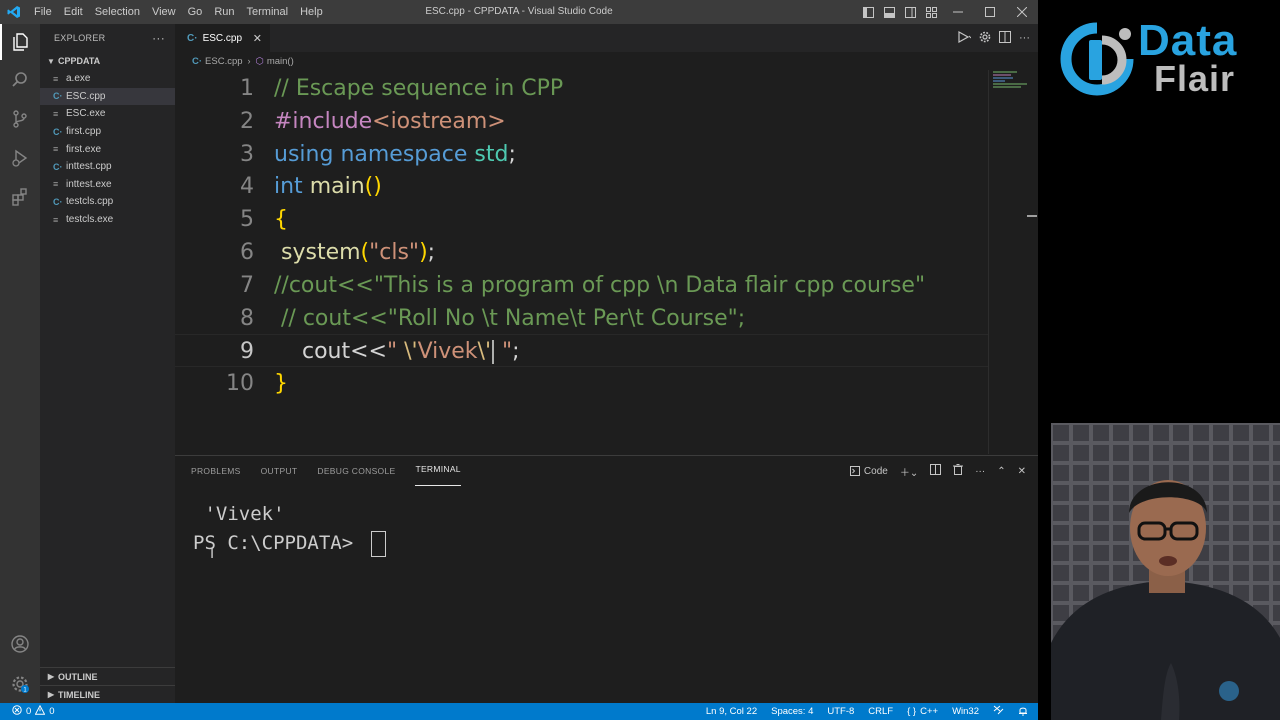 This screenshot has height=720, width=1280. I want to click on account-icon, so click(20, 644).